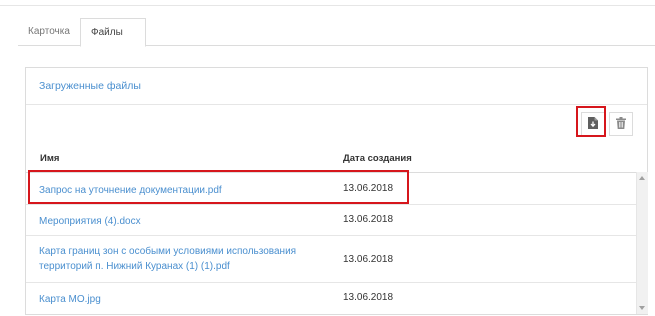  What do you see at coordinates (336, 157) in the screenshot?
I see `table-header: Имя Дата создания` at bounding box center [336, 157].